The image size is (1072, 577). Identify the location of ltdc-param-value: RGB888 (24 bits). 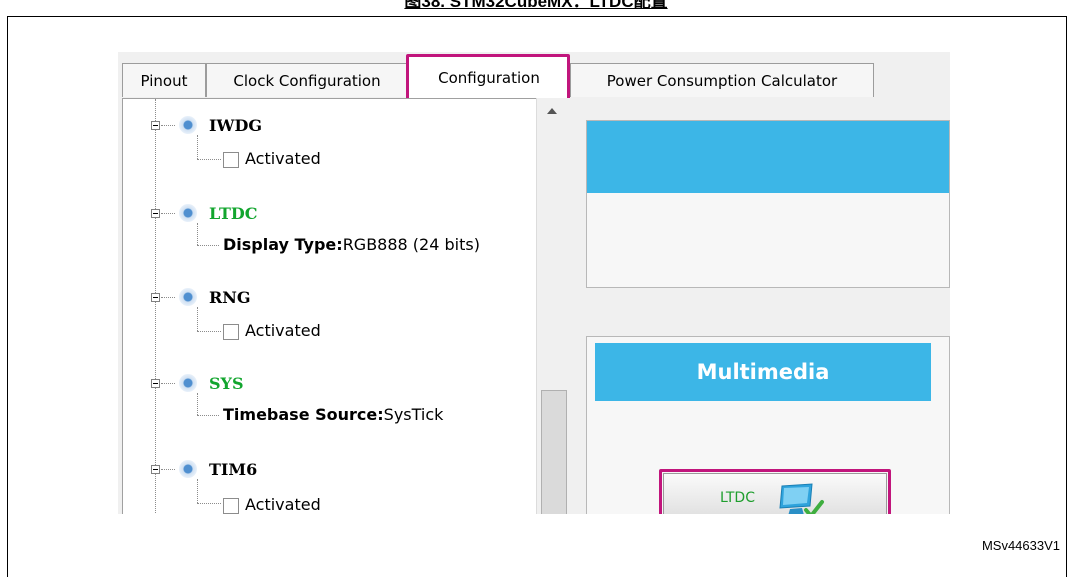
(411, 244).